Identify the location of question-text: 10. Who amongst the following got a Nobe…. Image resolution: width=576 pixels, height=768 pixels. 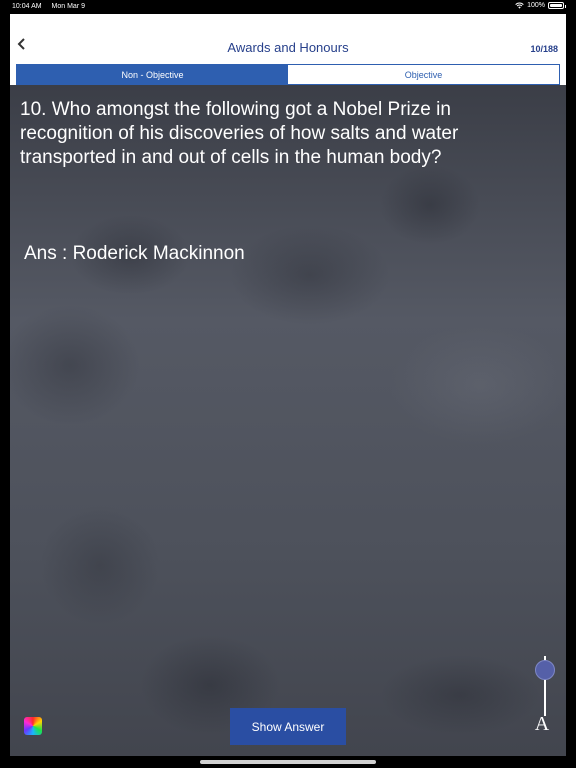
(239, 133).